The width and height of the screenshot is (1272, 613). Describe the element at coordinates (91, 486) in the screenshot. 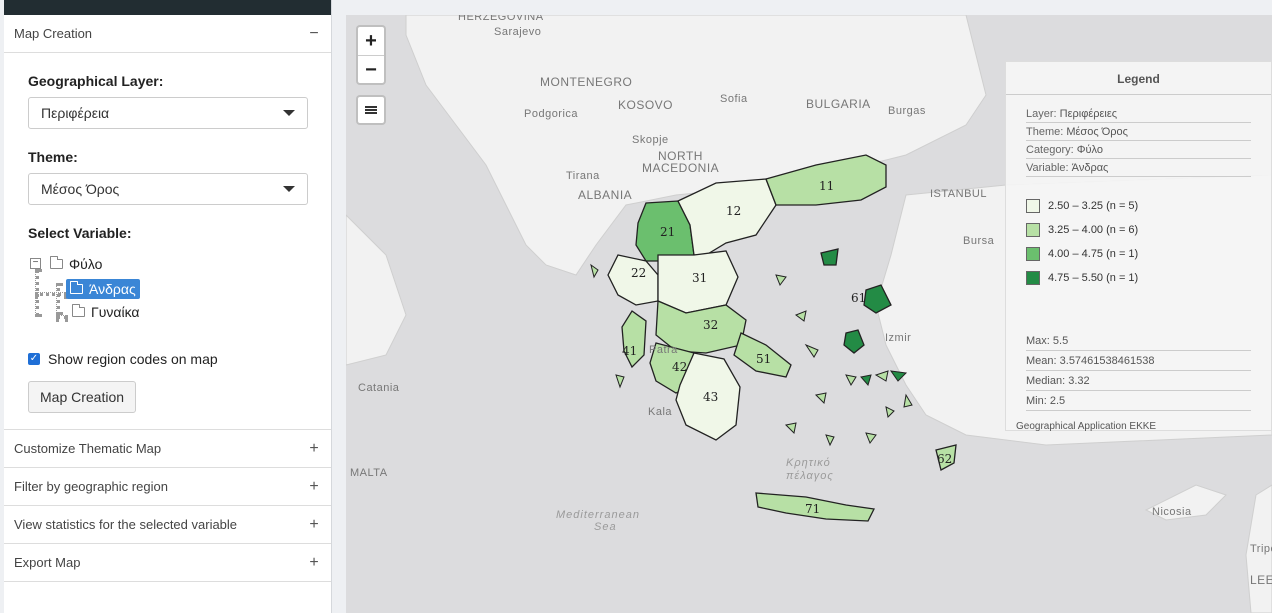

I see `panel-title: Filter by geographic region` at that location.